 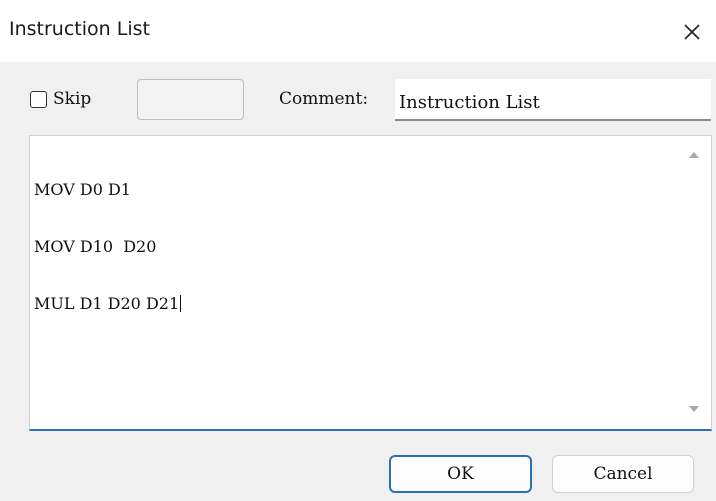 What do you see at coordinates (190, 99) in the screenshot?
I see `skip-value-field` at bounding box center [190, 99].